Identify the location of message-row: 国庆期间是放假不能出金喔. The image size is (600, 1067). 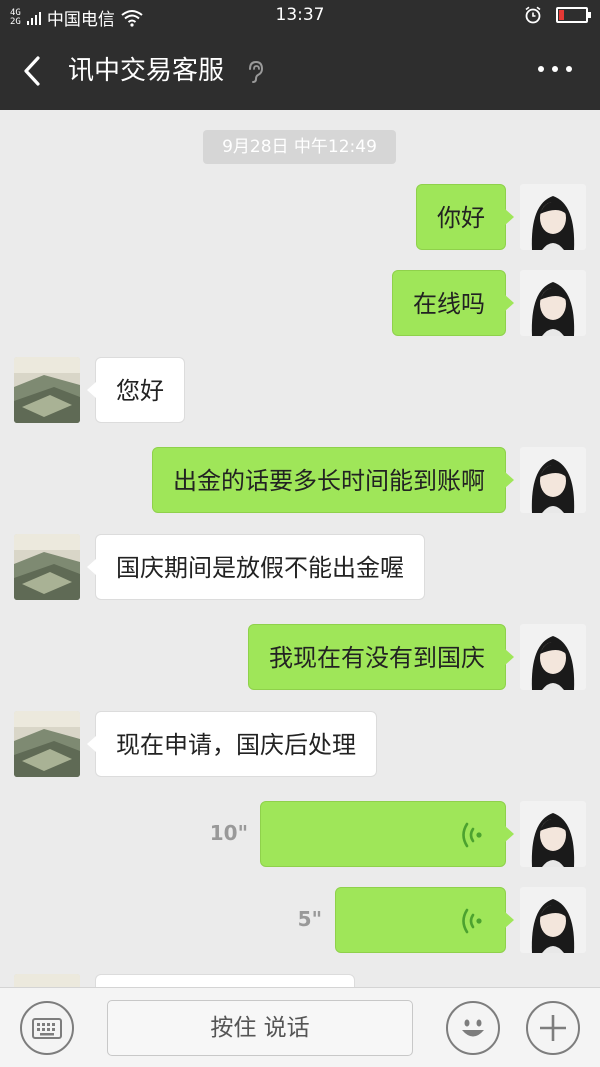
(300, 567).